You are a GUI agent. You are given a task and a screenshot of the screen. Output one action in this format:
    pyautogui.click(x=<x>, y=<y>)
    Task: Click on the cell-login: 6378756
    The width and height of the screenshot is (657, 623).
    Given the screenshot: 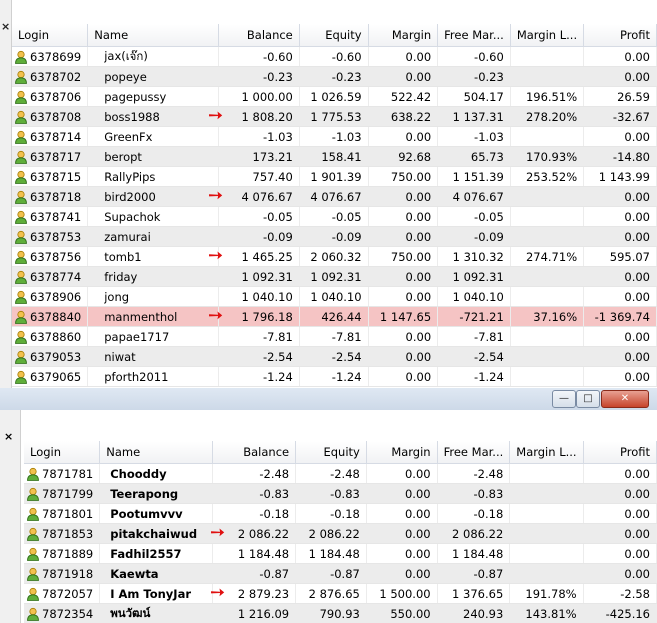 What is the action you would take?
    pyautogui.click(x=50, y=256)
    